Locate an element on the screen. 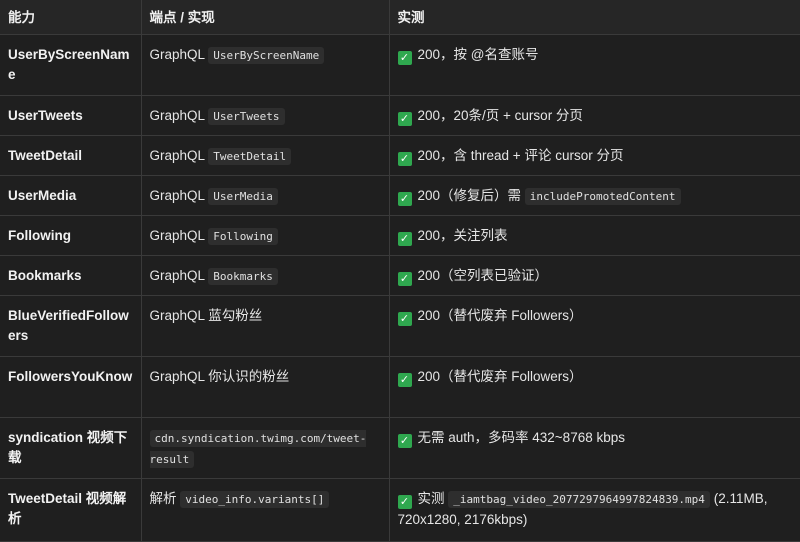 Image resolution: width=800 pixels, height=542 pixels. table-row: Bookmarks GraphQL Bookmarks ✓ 200（空列表已验证） is located at coordinates (400, 275).